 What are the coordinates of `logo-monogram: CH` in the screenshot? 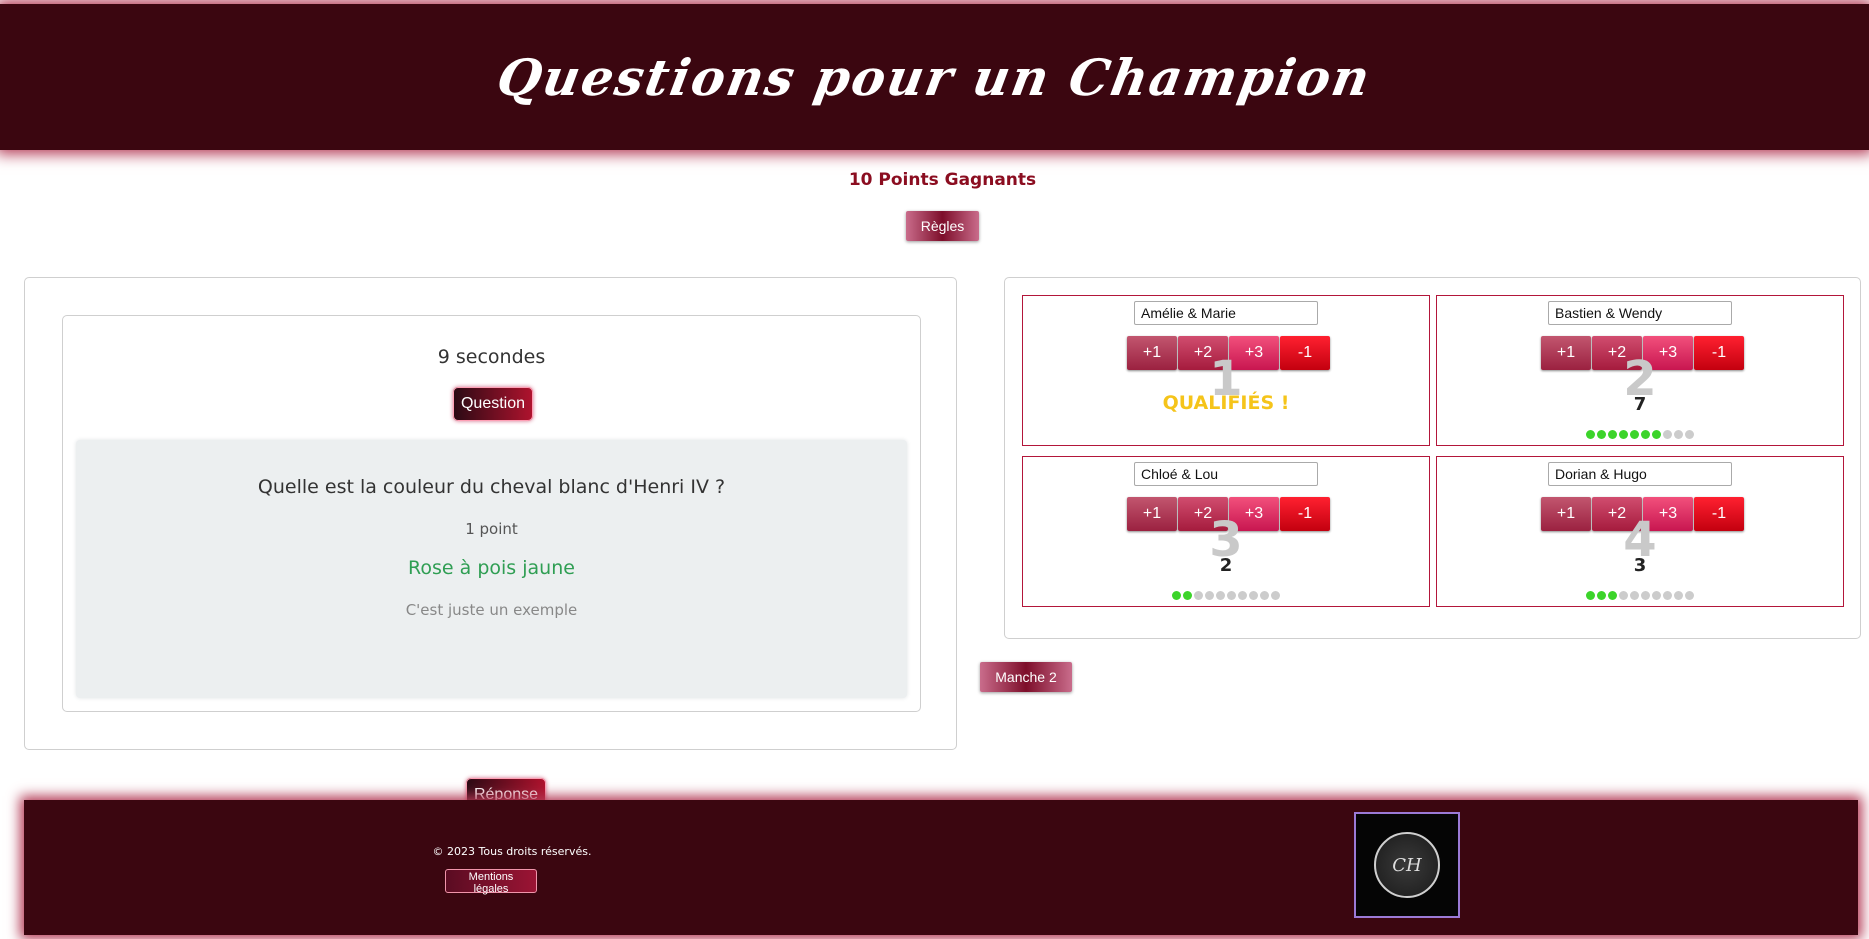 It's located at (1407, 865).